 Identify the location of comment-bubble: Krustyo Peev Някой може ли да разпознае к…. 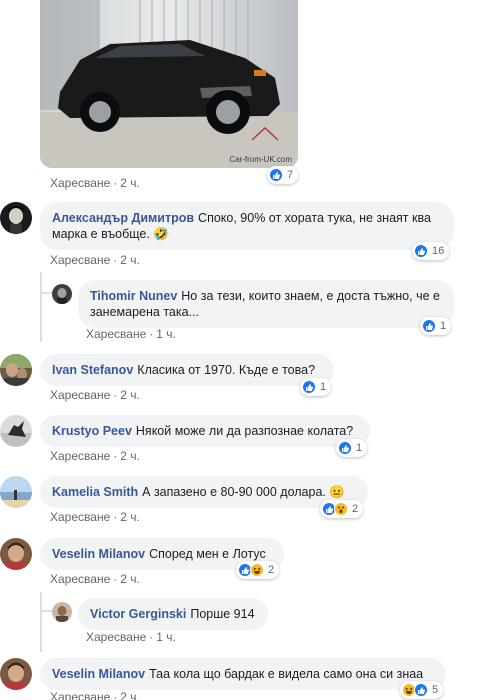
(205, 431).